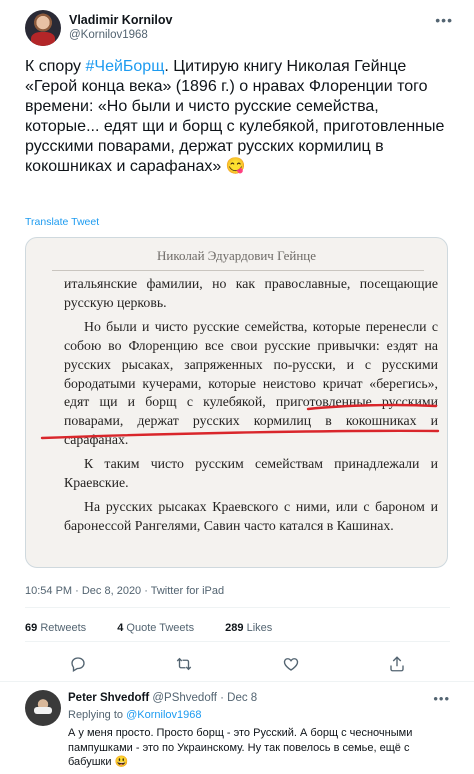 Image resolution: width=474 pixels, height=774 pixels. Describe the element at coordinates (108, 698) in the screenshot. I see `reply-author-name: Peter Shvedoff` at that location.